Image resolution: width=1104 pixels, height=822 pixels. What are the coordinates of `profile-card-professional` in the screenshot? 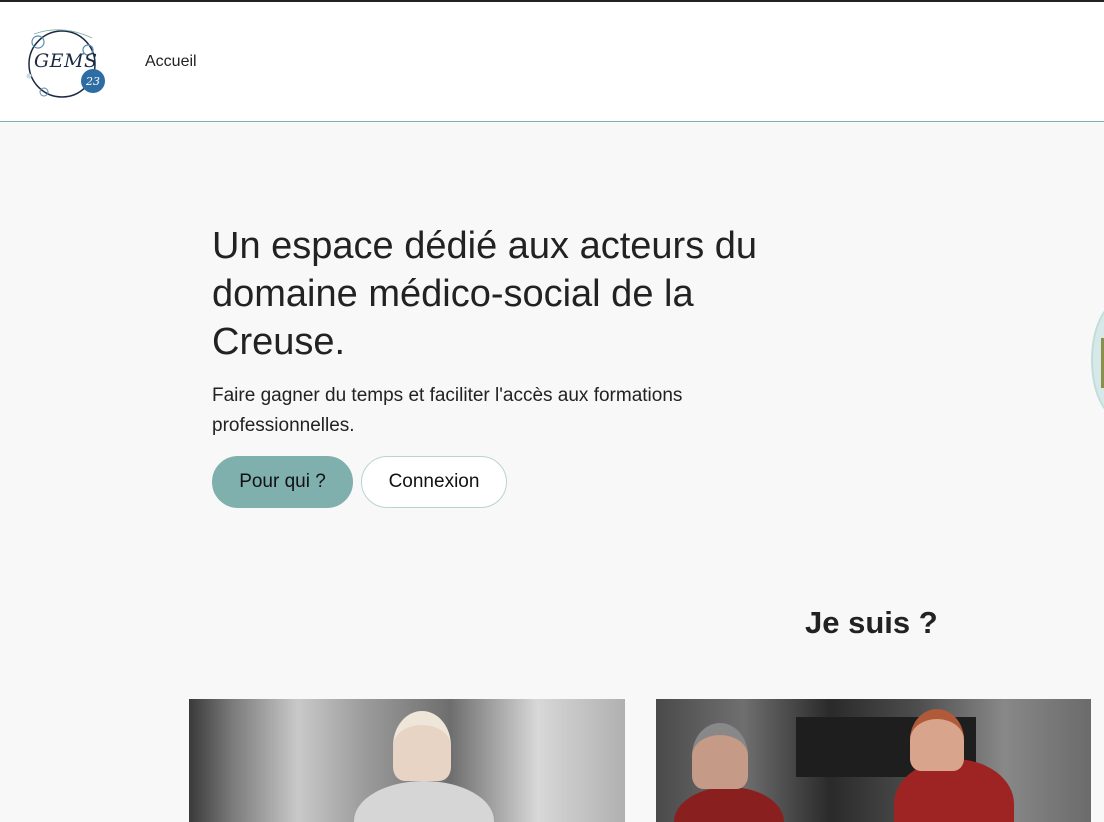 It's located at (407, 760).